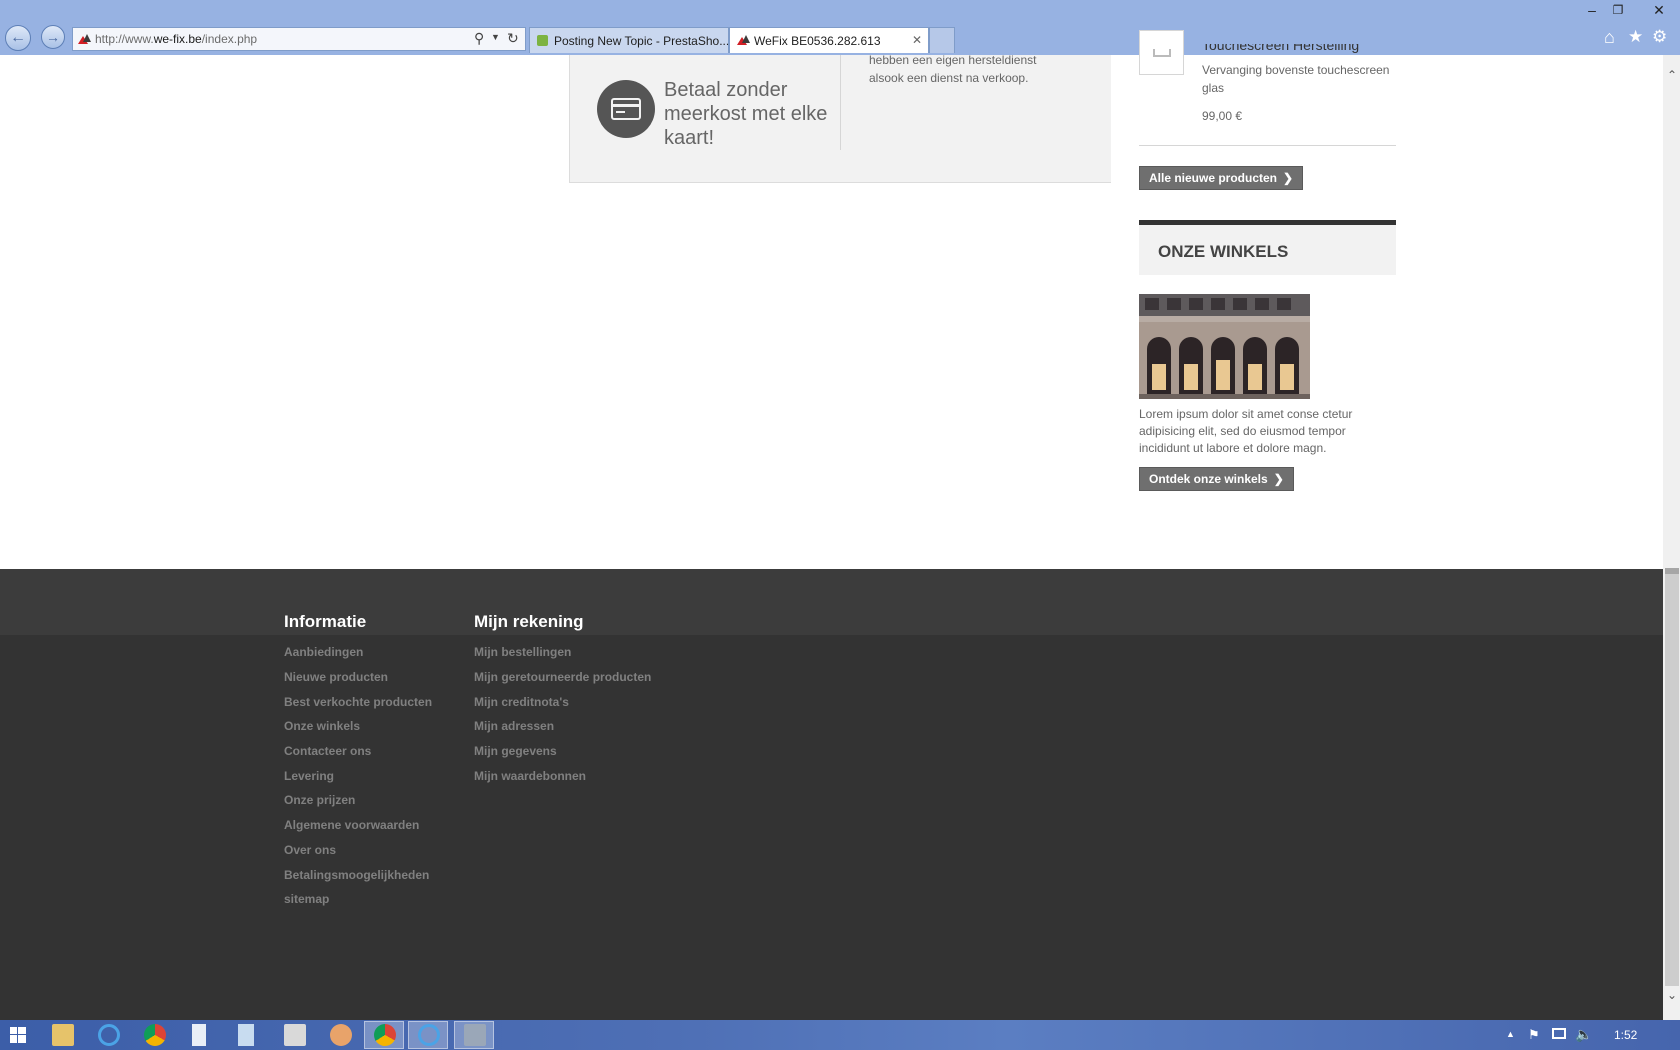  What do you see at coordinates (1635, 37) in the screenshot?
I see `favorites-star-icon: ★` at bounding box center [1635, 37].